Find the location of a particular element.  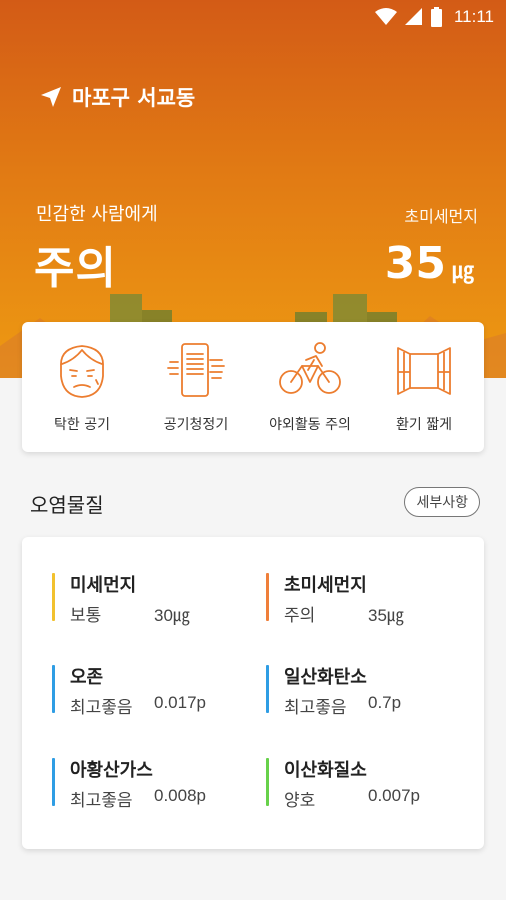

tip-air-purifier: 공기청정기 is located at coordinates (196, 387).